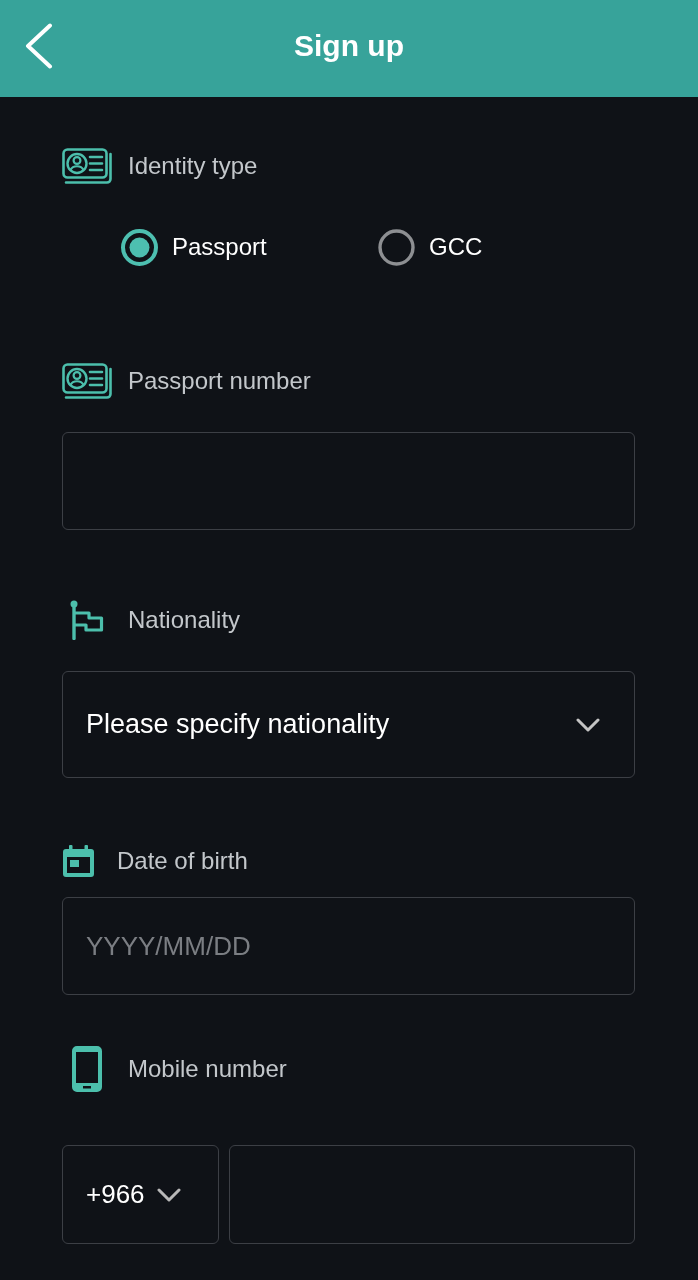 Image resolution: width=698 pixels, height=1280 pixels. What do you see at coordinates (348, 481) in the screenshot?
I see `text-field` at bounding box center [348, 481].